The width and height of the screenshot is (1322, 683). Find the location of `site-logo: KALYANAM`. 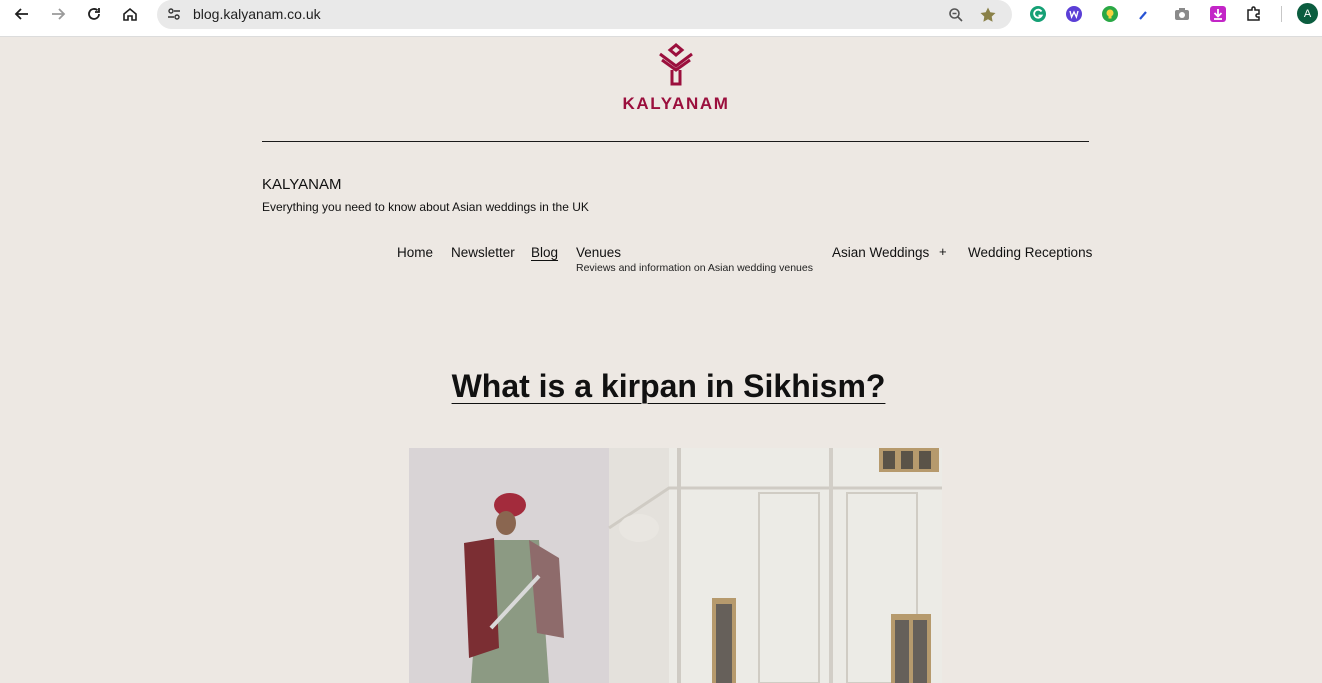

site-logo: KALYANAM is located at coordinates (676, 79).